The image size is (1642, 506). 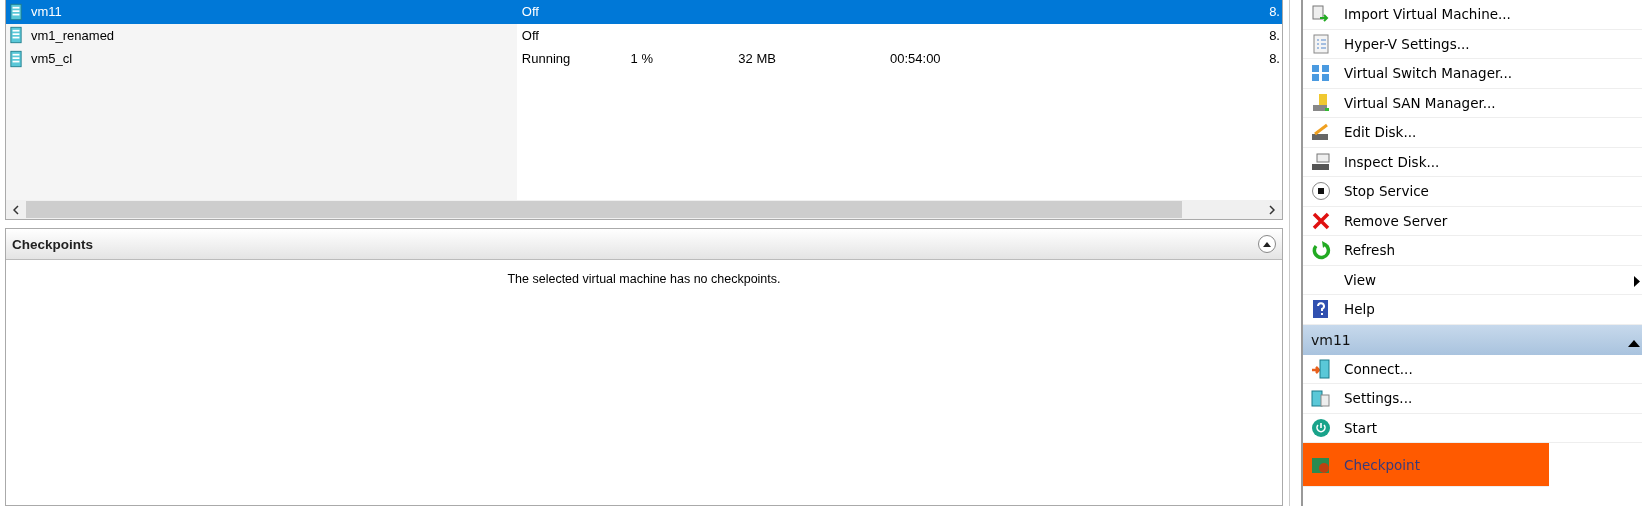 I want to click on table-cell: 00:54:00, so click(x=915, y=59).